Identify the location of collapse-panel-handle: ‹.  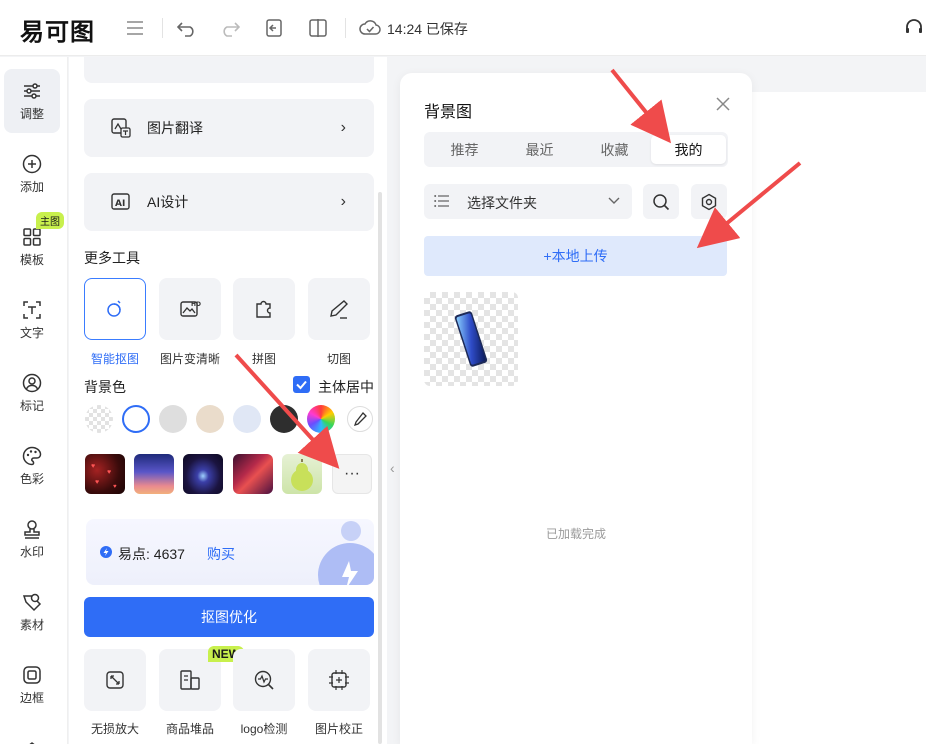
(395, 478).